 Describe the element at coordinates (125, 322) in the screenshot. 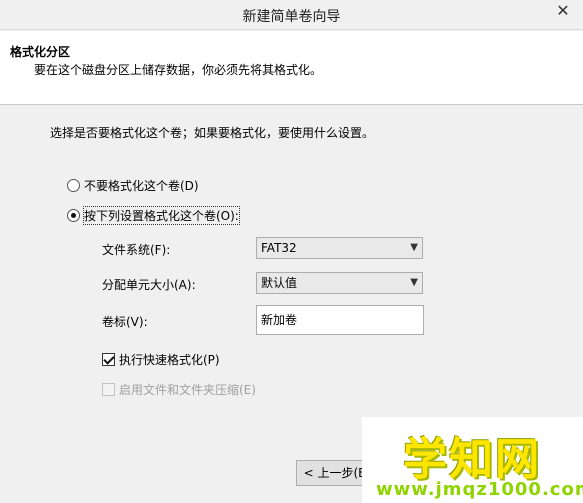

I see `volume-label-label: 卷标(V):` at that location.